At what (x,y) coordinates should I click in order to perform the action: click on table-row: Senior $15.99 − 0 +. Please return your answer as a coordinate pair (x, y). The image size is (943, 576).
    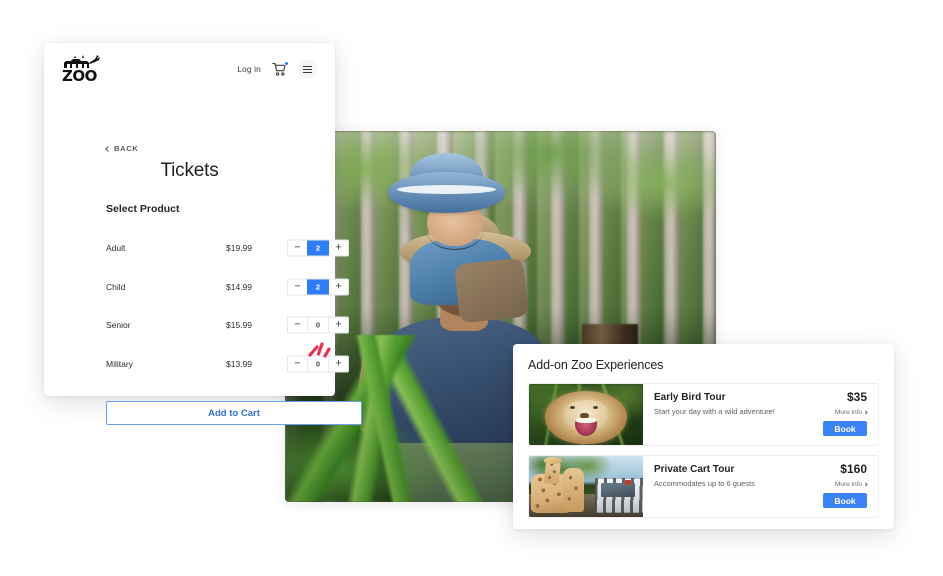
    Looking at the image, I should click on (234, 325).